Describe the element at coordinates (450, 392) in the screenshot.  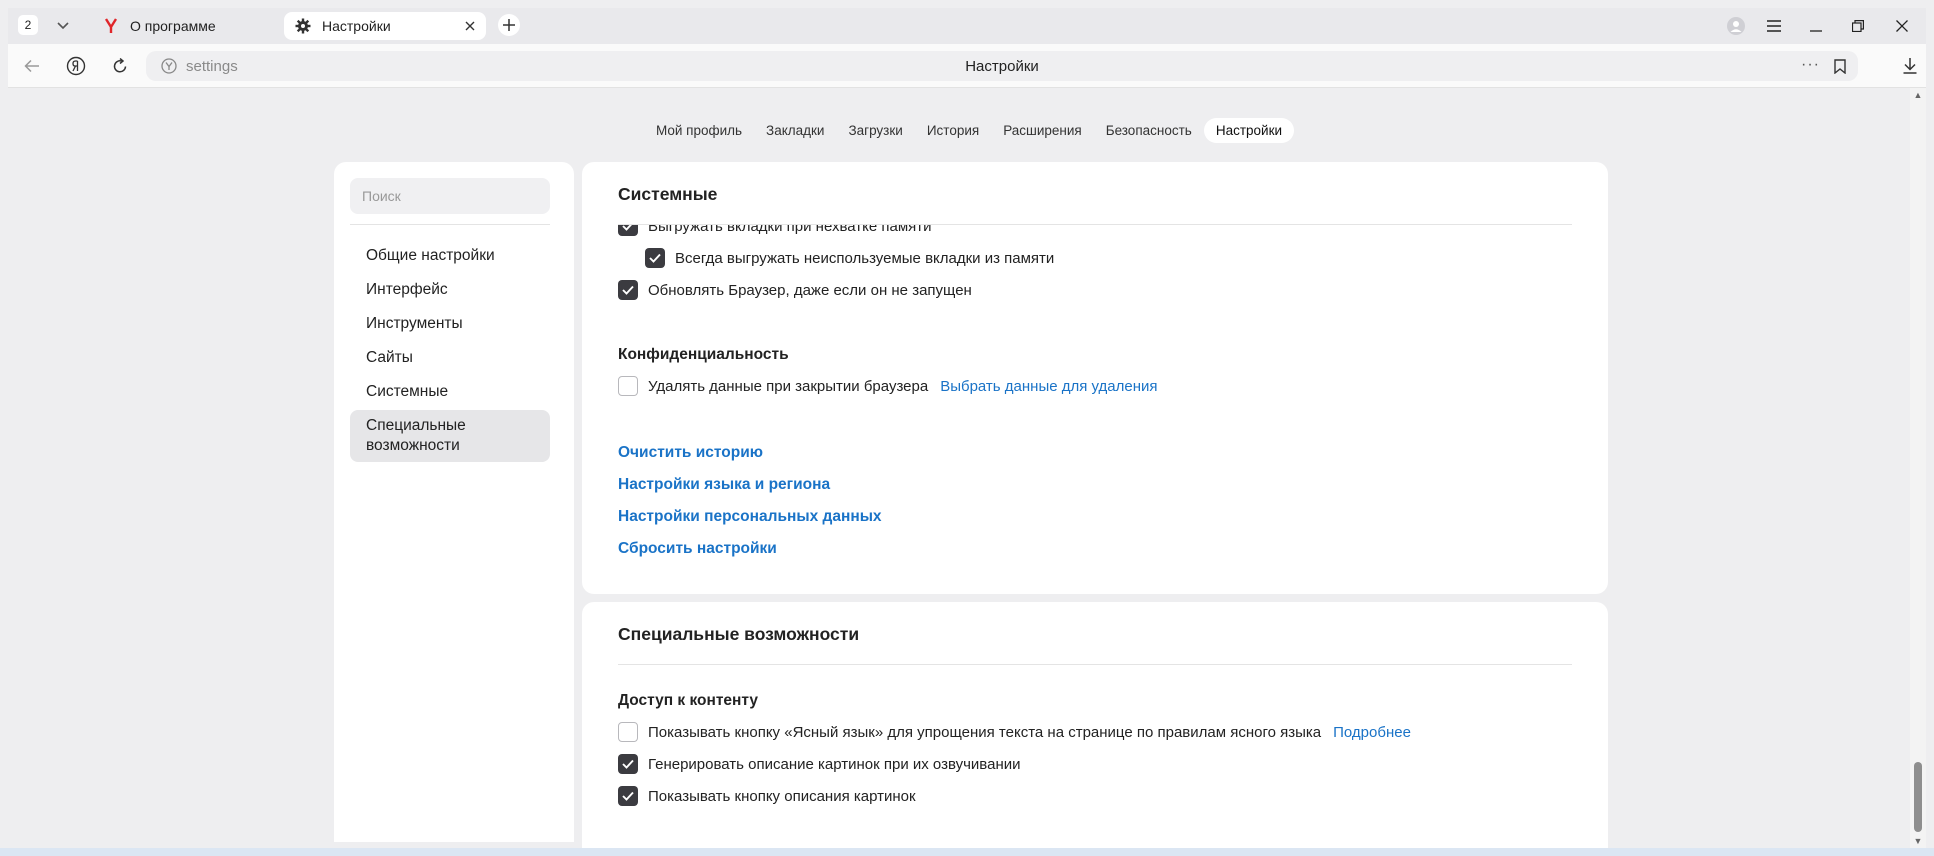
I see `sidebar-item-system: Системные` at that location.